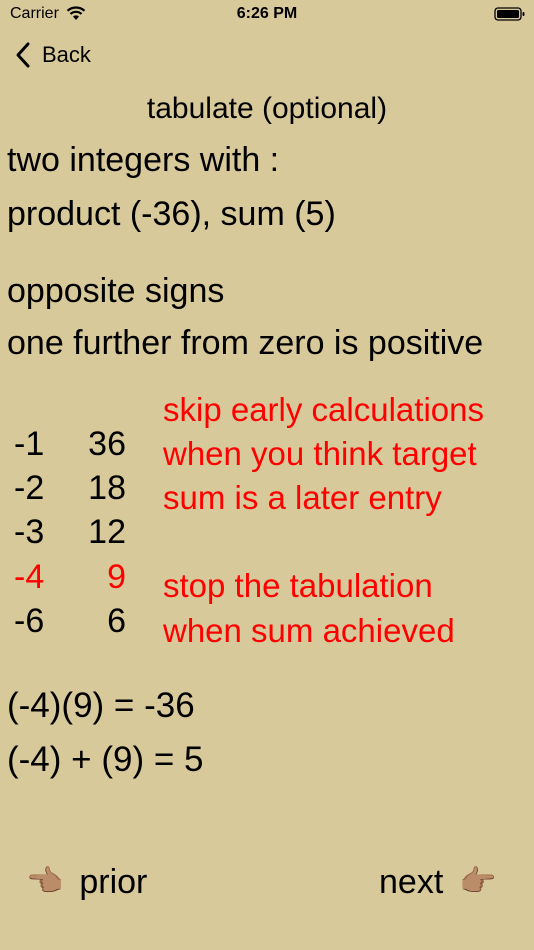 The image size is (534, 950). I want to click on clock: 6:26 PM, so click(267, 13).